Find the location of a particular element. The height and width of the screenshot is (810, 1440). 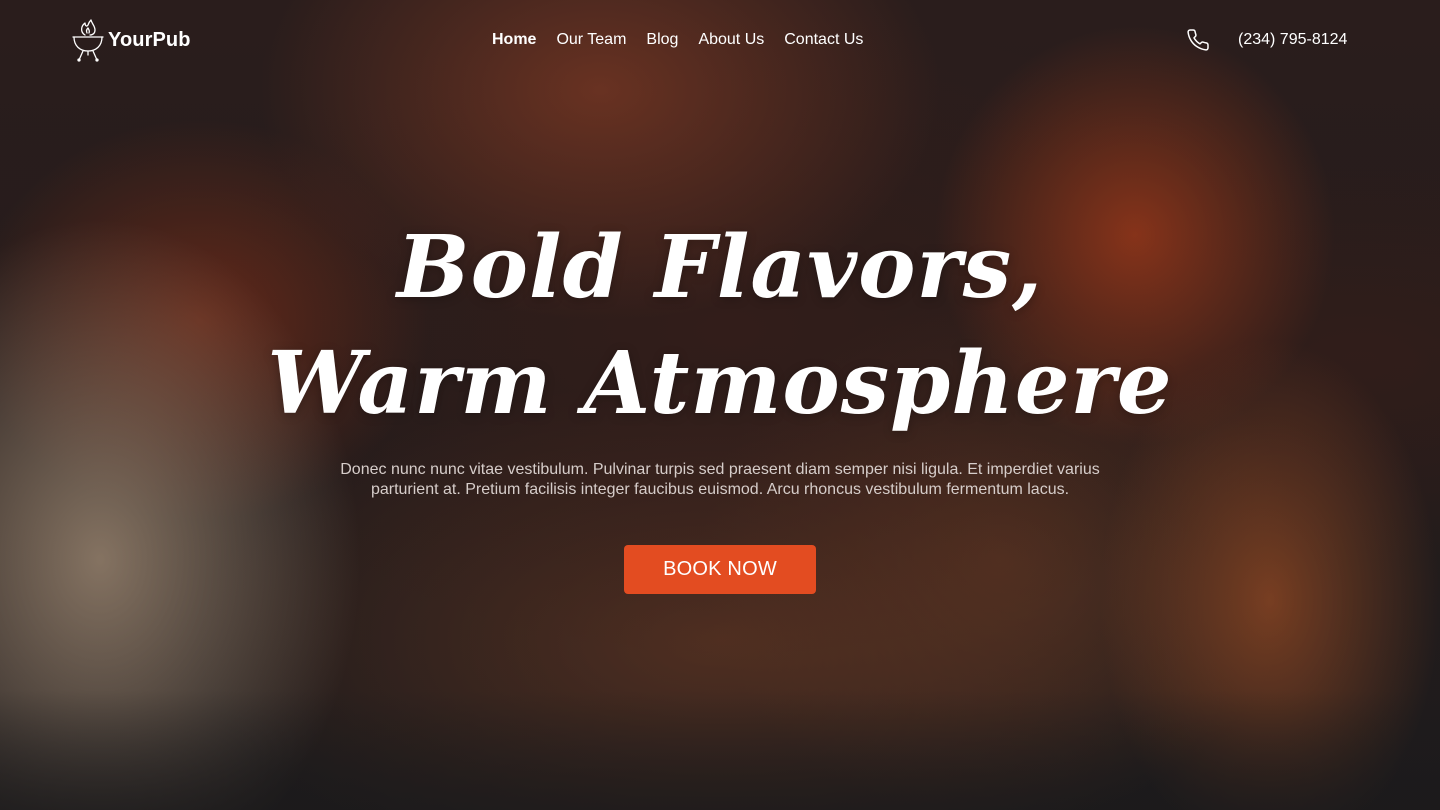

hero-title-line-2: Warm Atmosphere is located at coordinates (720, 383).